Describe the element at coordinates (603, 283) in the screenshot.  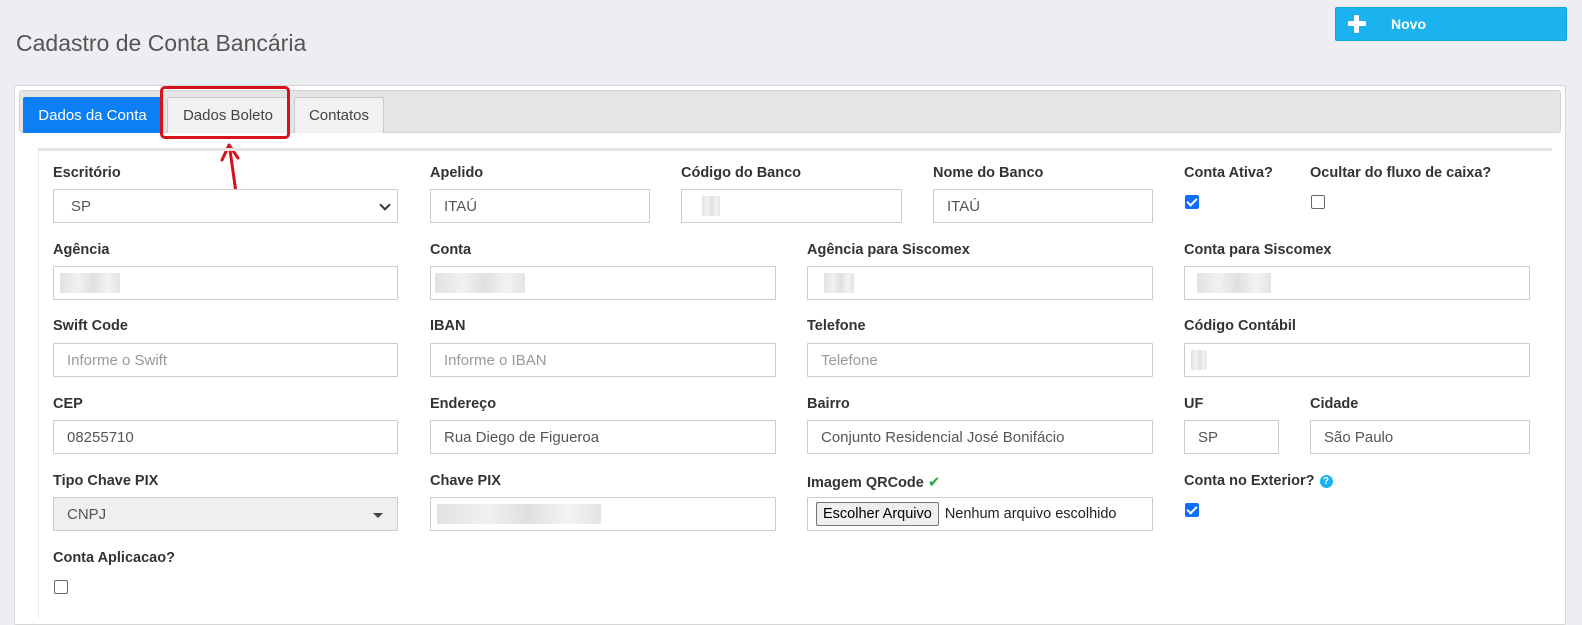
I see `conta-input` at that location.